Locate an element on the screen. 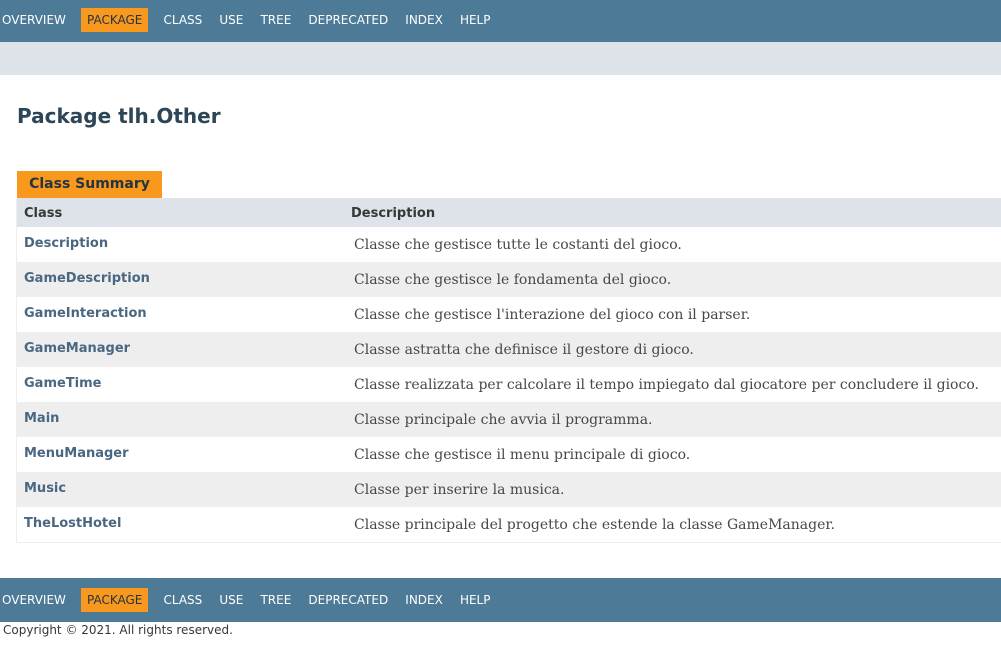  class-link: Main is located at coordinates (41, 418).